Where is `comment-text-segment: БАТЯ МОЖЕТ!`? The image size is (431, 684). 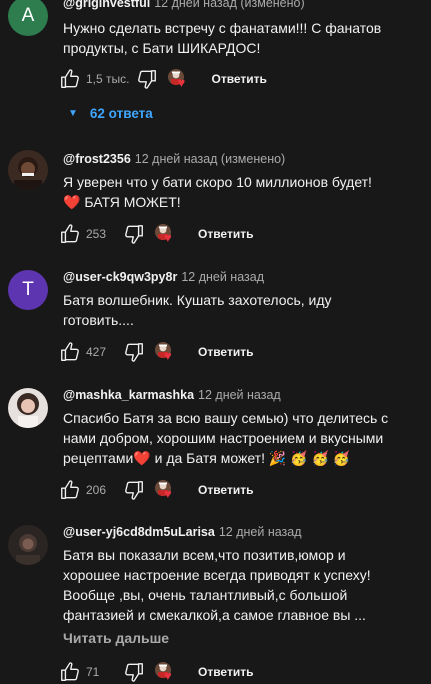
comment-text-segment: БАТЯ МОЖЕТ! is located at coordinates (132, 202).